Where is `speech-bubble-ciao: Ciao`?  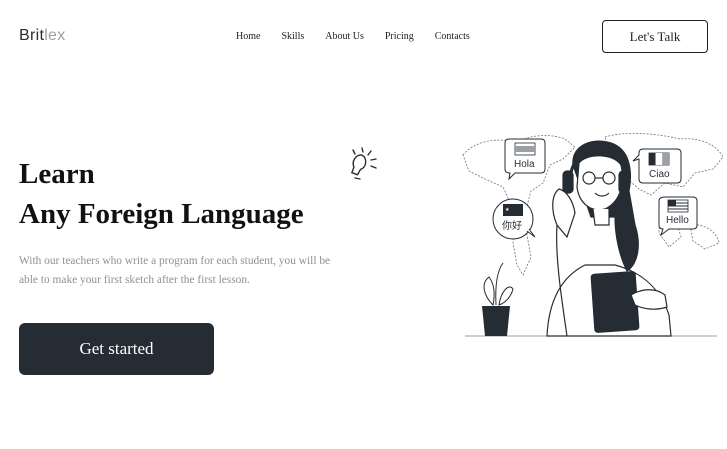 speech-bubble-ciao: Ciao is located at coordinates (657, 166).